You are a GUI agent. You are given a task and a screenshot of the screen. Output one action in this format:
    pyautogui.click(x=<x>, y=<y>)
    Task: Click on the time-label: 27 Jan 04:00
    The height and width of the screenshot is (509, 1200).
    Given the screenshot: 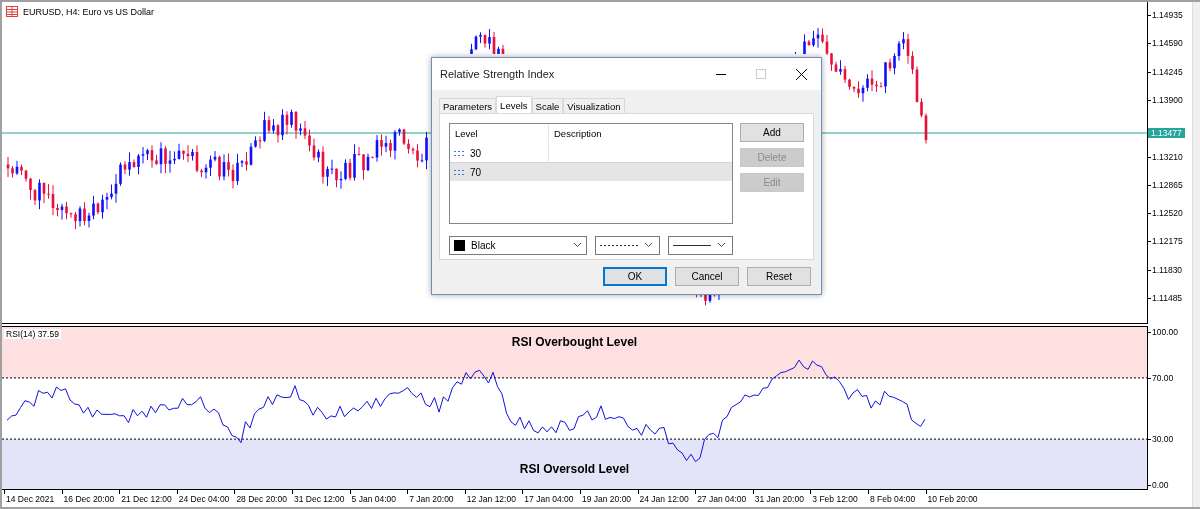 What is the action you would take?
    pyautogui.click(x=722, y=499)
    